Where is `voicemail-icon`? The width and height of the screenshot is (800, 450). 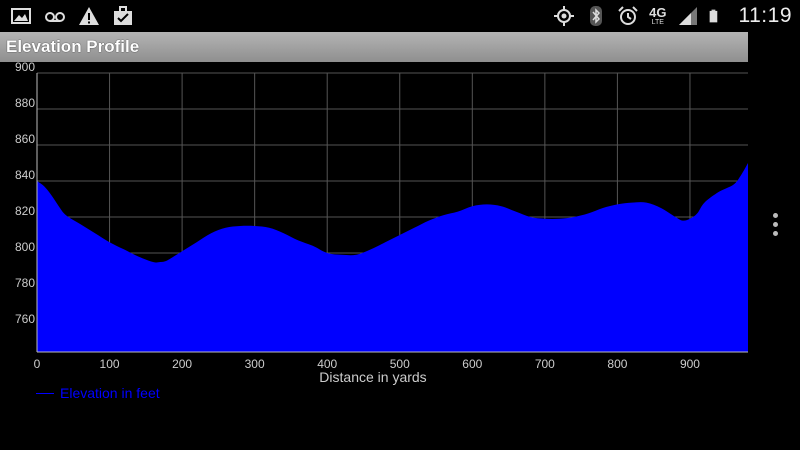
voicemail-icon is located at coordinates (55, 17).